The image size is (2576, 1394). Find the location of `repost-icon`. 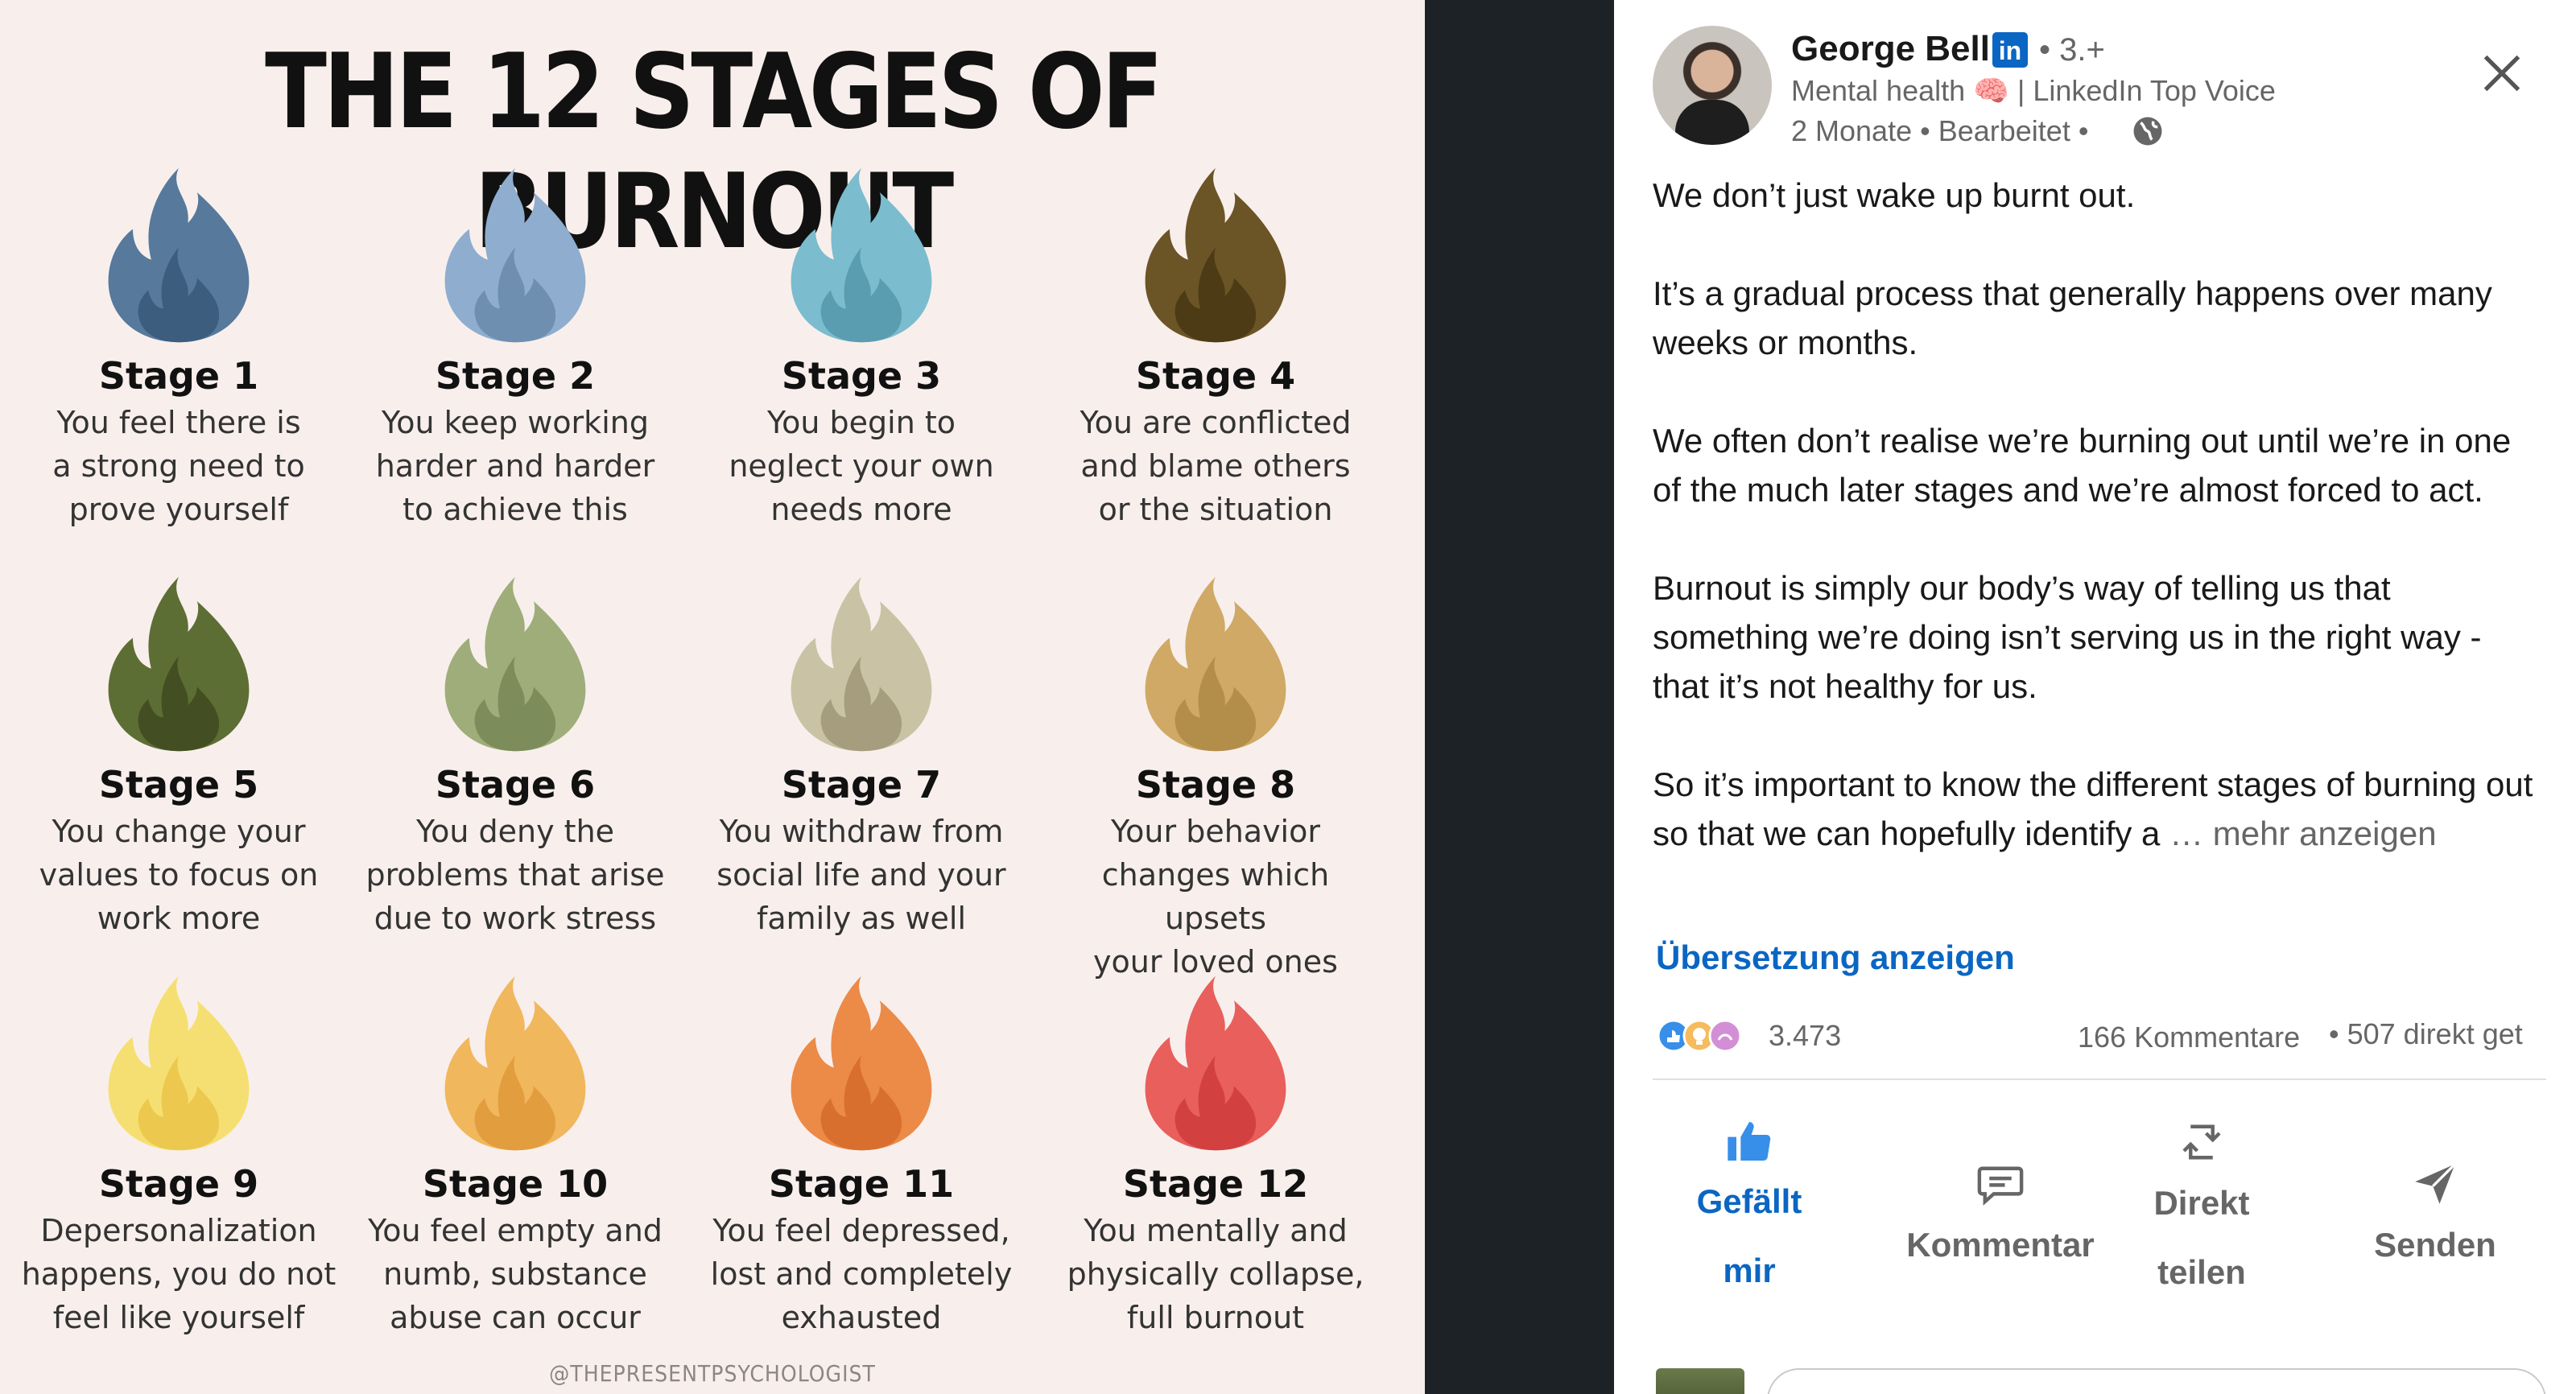

repost-icon is located at coordinates (2201, 1142).